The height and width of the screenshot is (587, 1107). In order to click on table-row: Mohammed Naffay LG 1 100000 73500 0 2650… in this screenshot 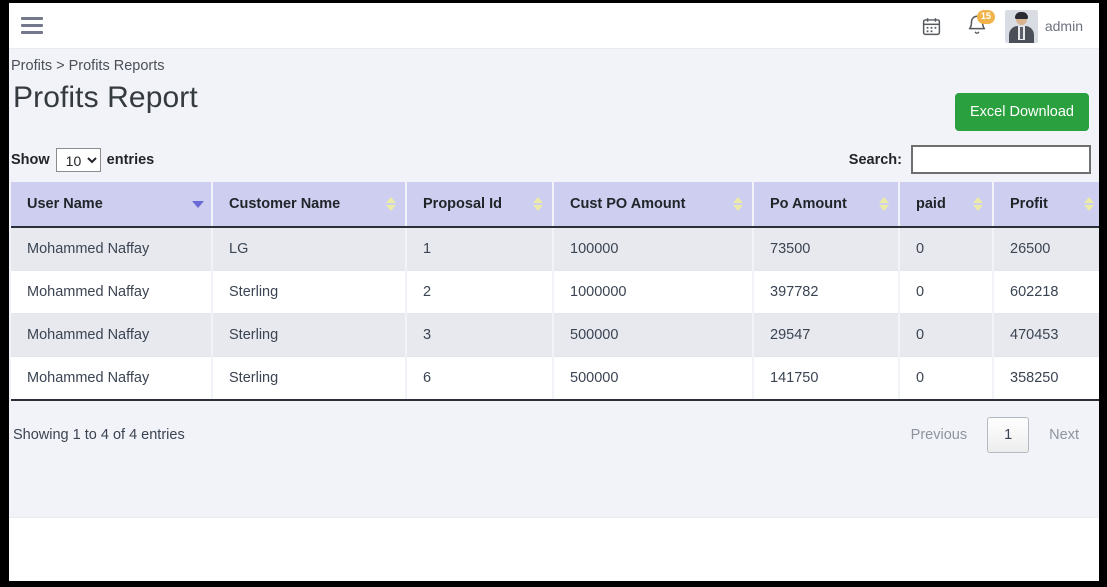, I will do `click(555, 249)`.